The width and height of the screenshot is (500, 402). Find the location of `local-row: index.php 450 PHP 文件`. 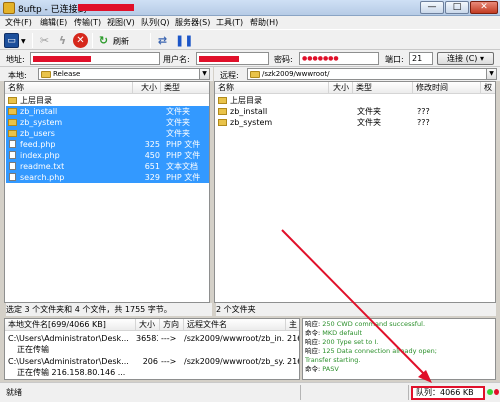

local-row: index.php 450 PHP 文件 is located at coordinates (107, 155).